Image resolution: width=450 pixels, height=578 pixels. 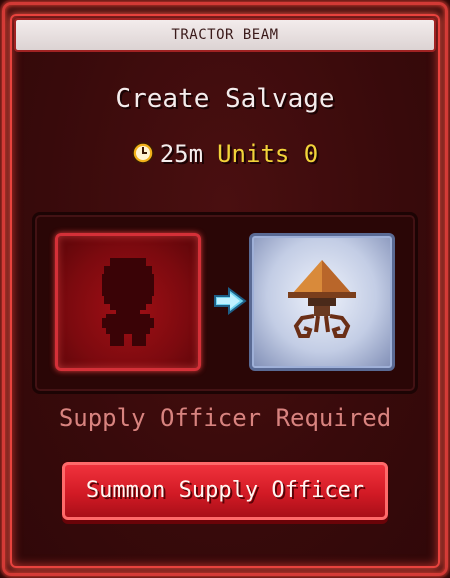 What do you see at coordinates (225, 35) in the screenshot?
I see `dialog-title: TRACTOR BEAM` at bounding box center [225, 35].